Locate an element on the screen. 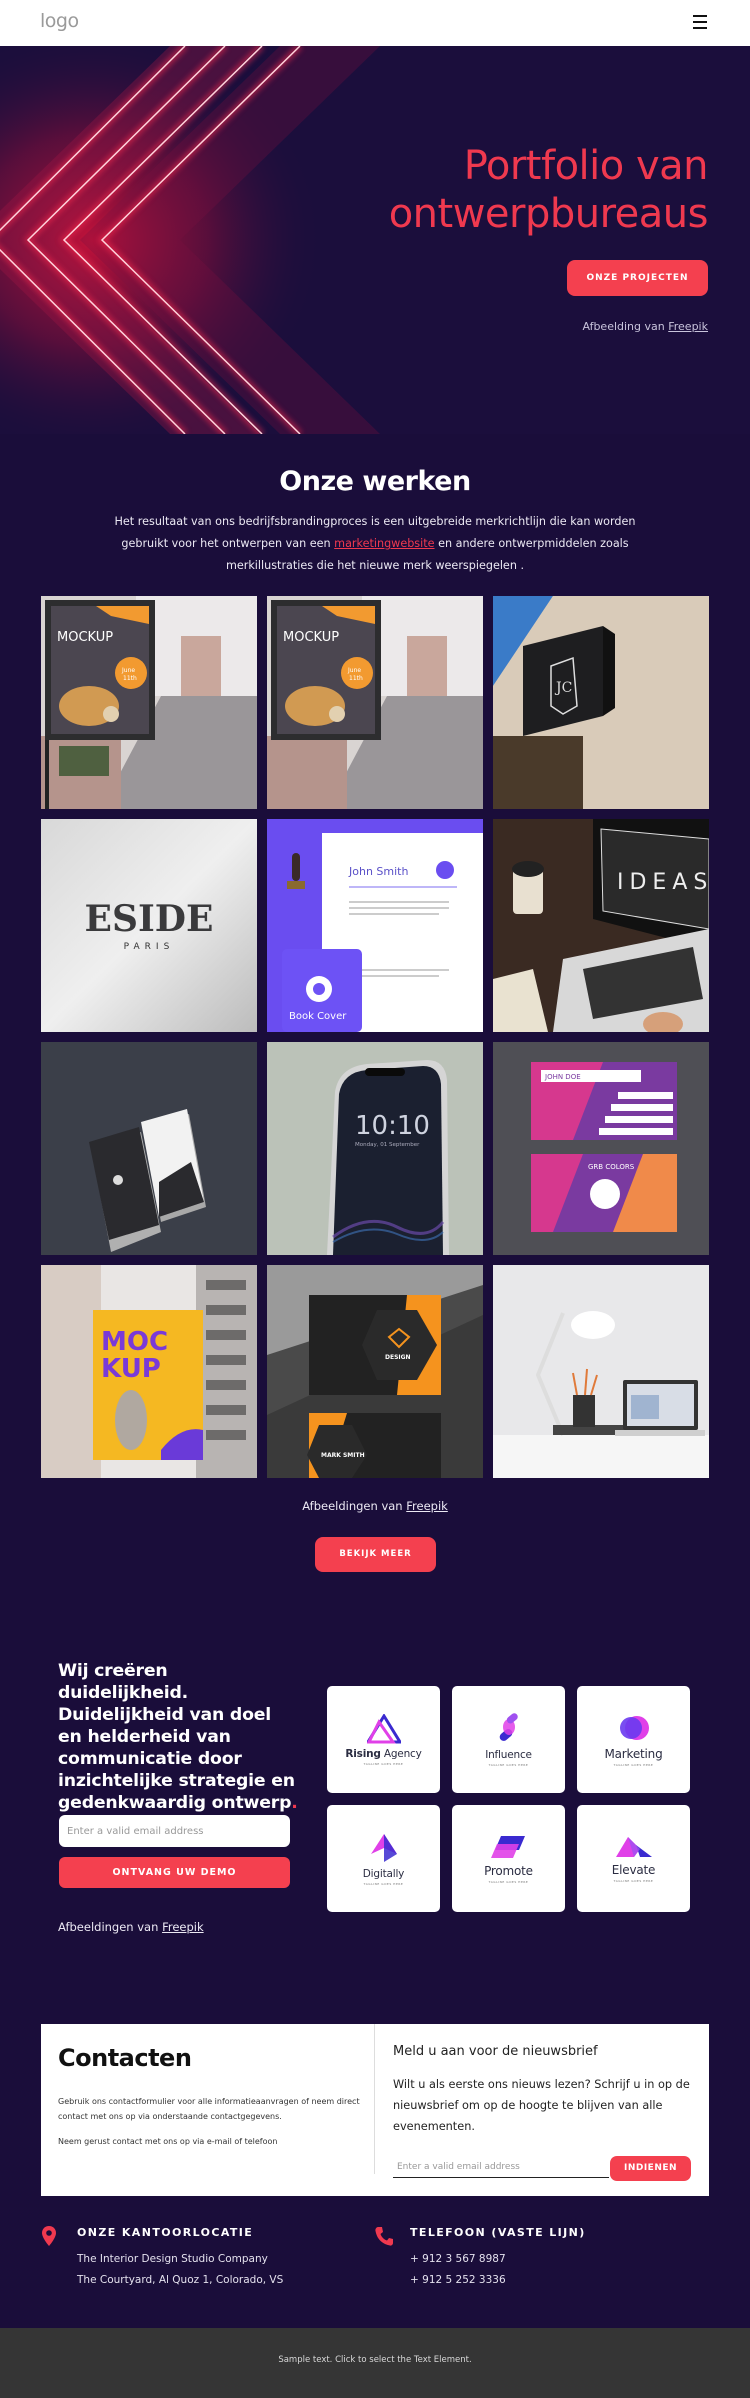 This screenshot has height=2398, width=750. gallery-item-laptop-ideas: IDEAS is located at coordinates (601, 925).